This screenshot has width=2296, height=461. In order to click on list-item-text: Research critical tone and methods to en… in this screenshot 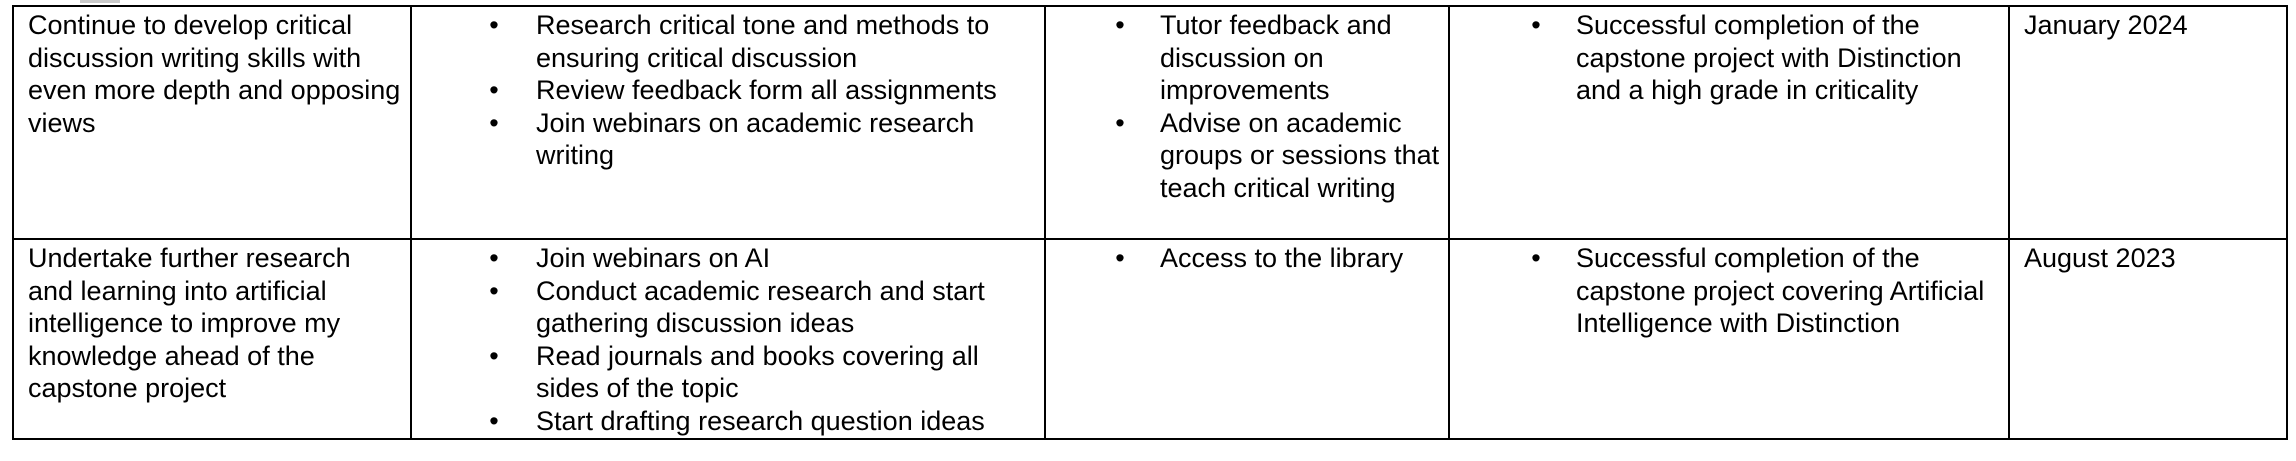, I will do `click(763, 41)`.